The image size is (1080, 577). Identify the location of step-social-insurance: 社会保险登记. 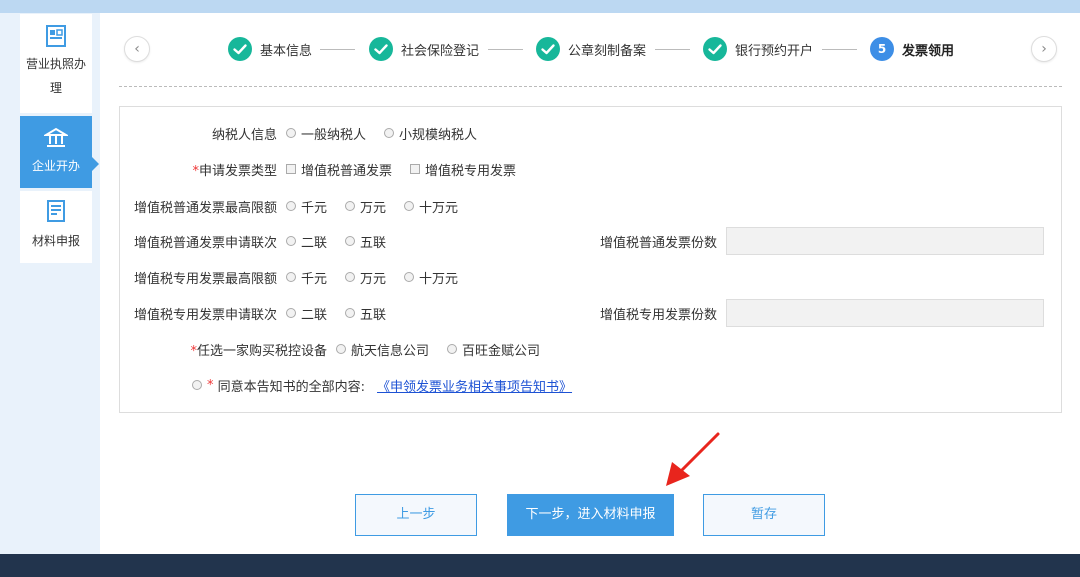
(424, 49).